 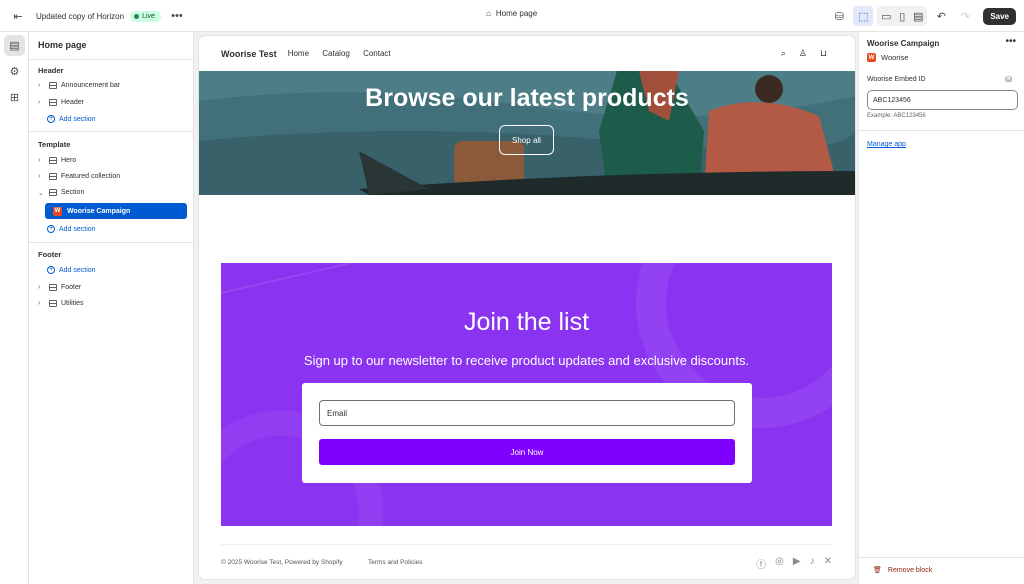 What do you see at coordinates (54, 144) in the screenshot?
I see `group-template: Template` at bounding box center [54, 144].